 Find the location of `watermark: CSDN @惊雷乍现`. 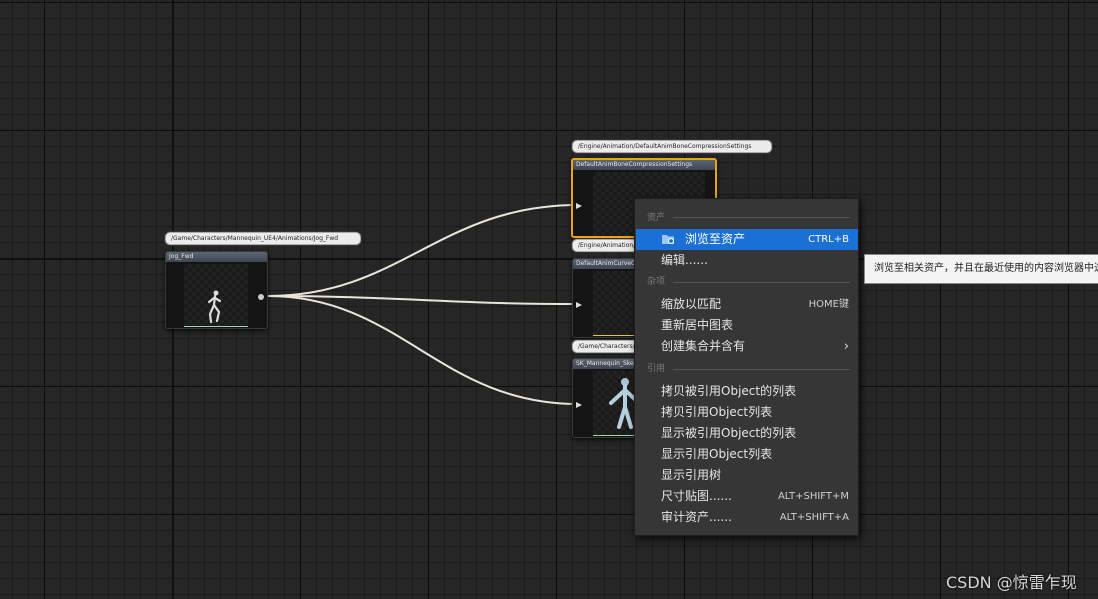

watermark: CSDN @惊雷乍现 is located at coordinates (1011, 582).